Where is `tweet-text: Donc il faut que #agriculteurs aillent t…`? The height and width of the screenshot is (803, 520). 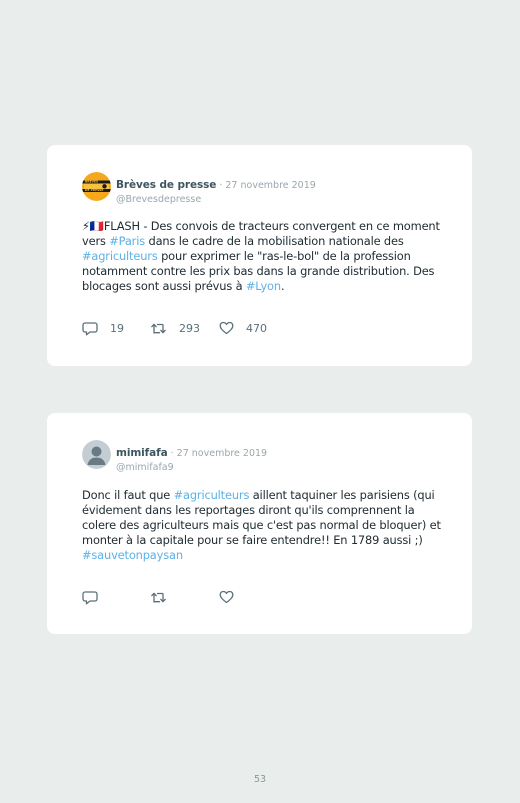
tweet-text: Donc il faut que #agriculteurs aillent t… is located at coordinates (262, 525).